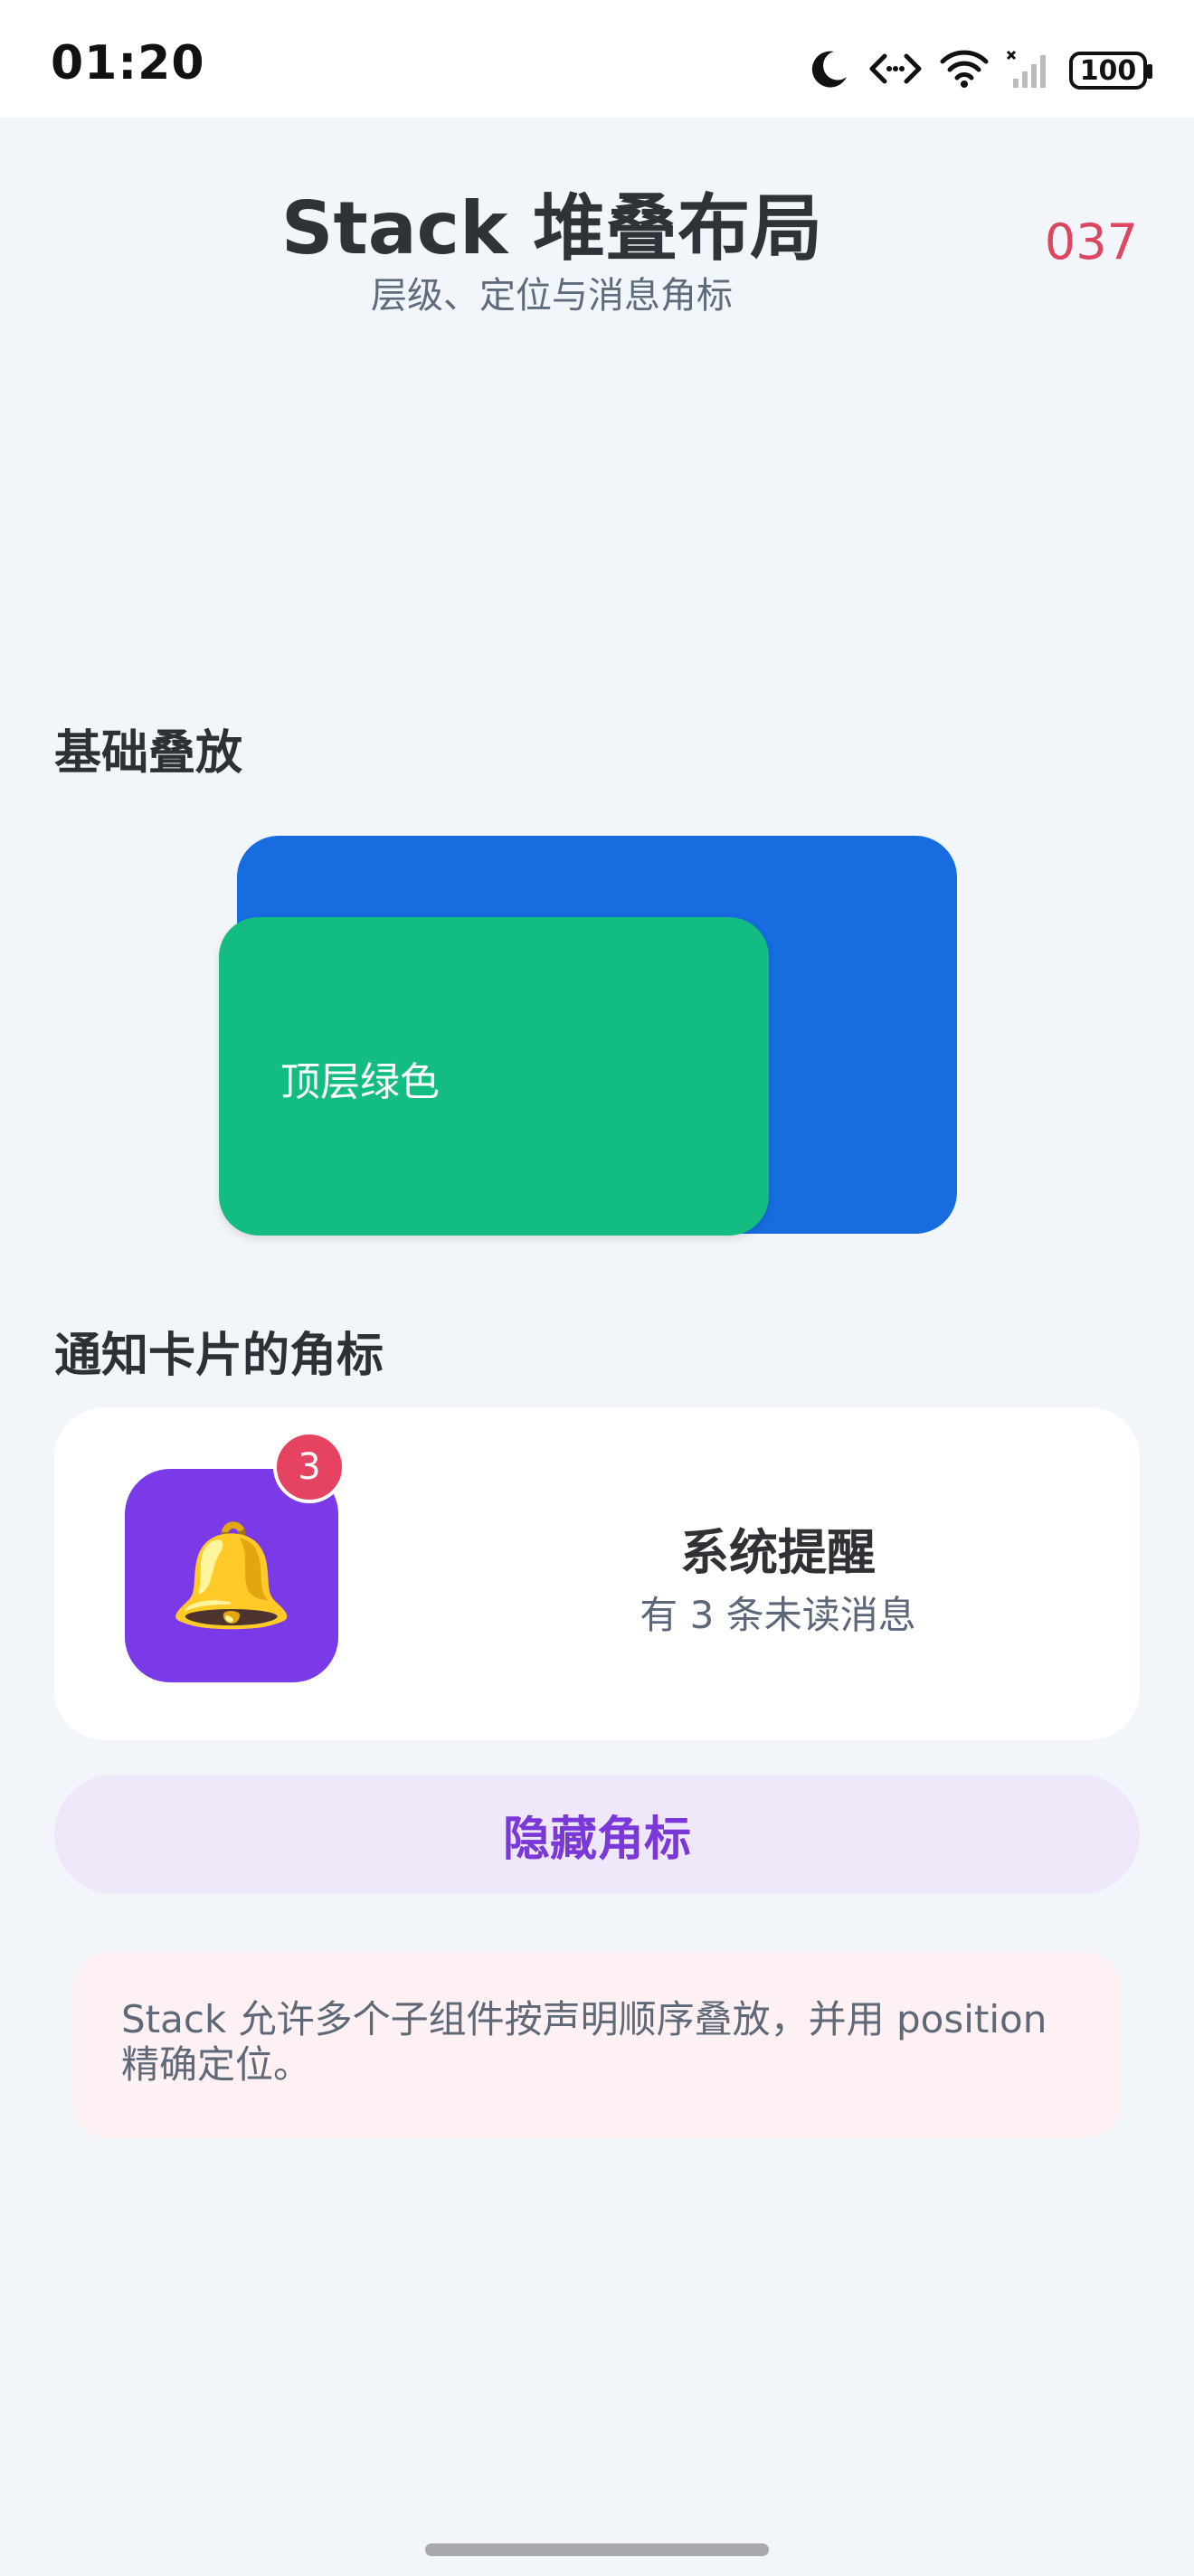  I want to click on code-icon, so click(895, 70).